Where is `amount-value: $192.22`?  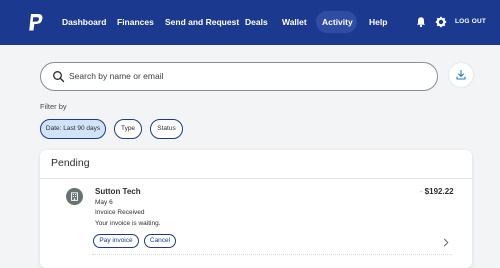 amount-value: $192.22 is located at coordinates (439, 191).